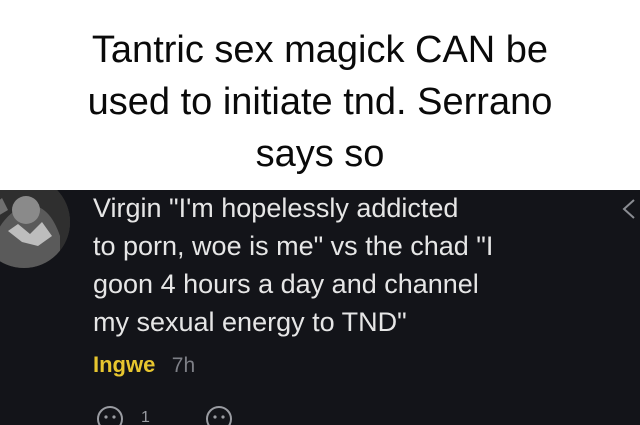 The width and height of the screenshot is (640, 425). I want to click on caption-line-1: Tantric sex magick CAN be, so click(320, 50).